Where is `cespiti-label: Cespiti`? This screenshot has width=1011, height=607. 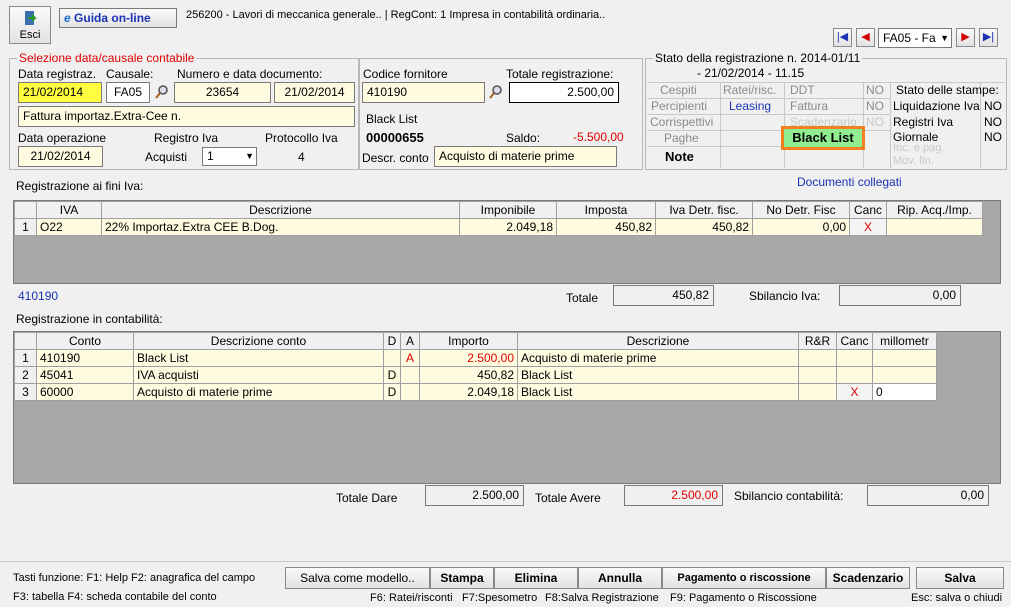 cespiti-label: Cespiti is located at coordinates (678, 90).